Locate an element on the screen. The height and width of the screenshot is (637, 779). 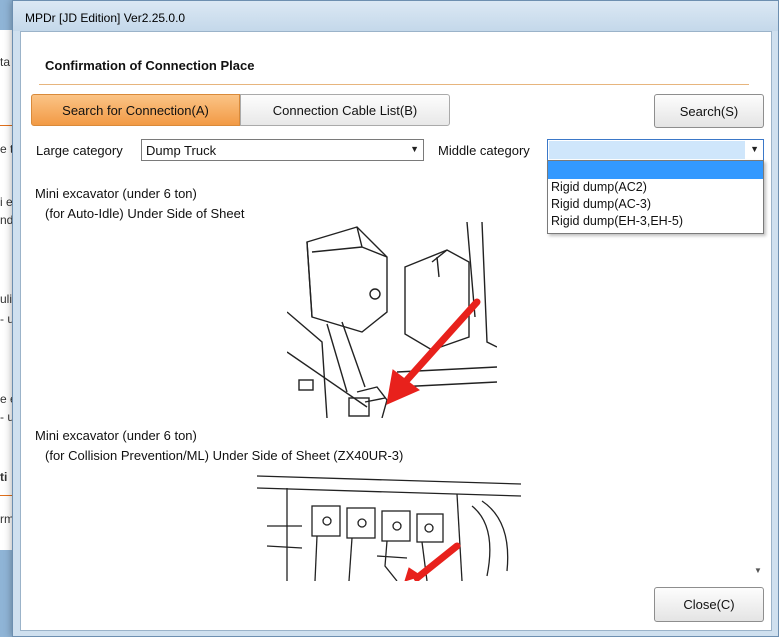
result-title-1: Mini excavator (under 6 ton) is located at coordinates (116, 193).